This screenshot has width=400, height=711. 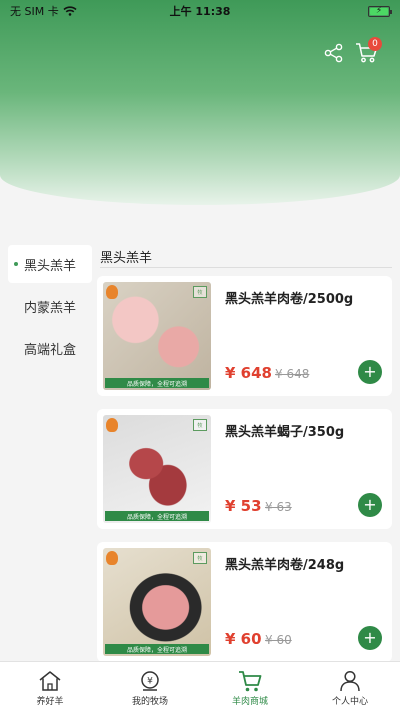 What do you see at coordinates (375, 44) in the screenshot?
I see `cart-badge: 0` at bounding box center [375, 44].